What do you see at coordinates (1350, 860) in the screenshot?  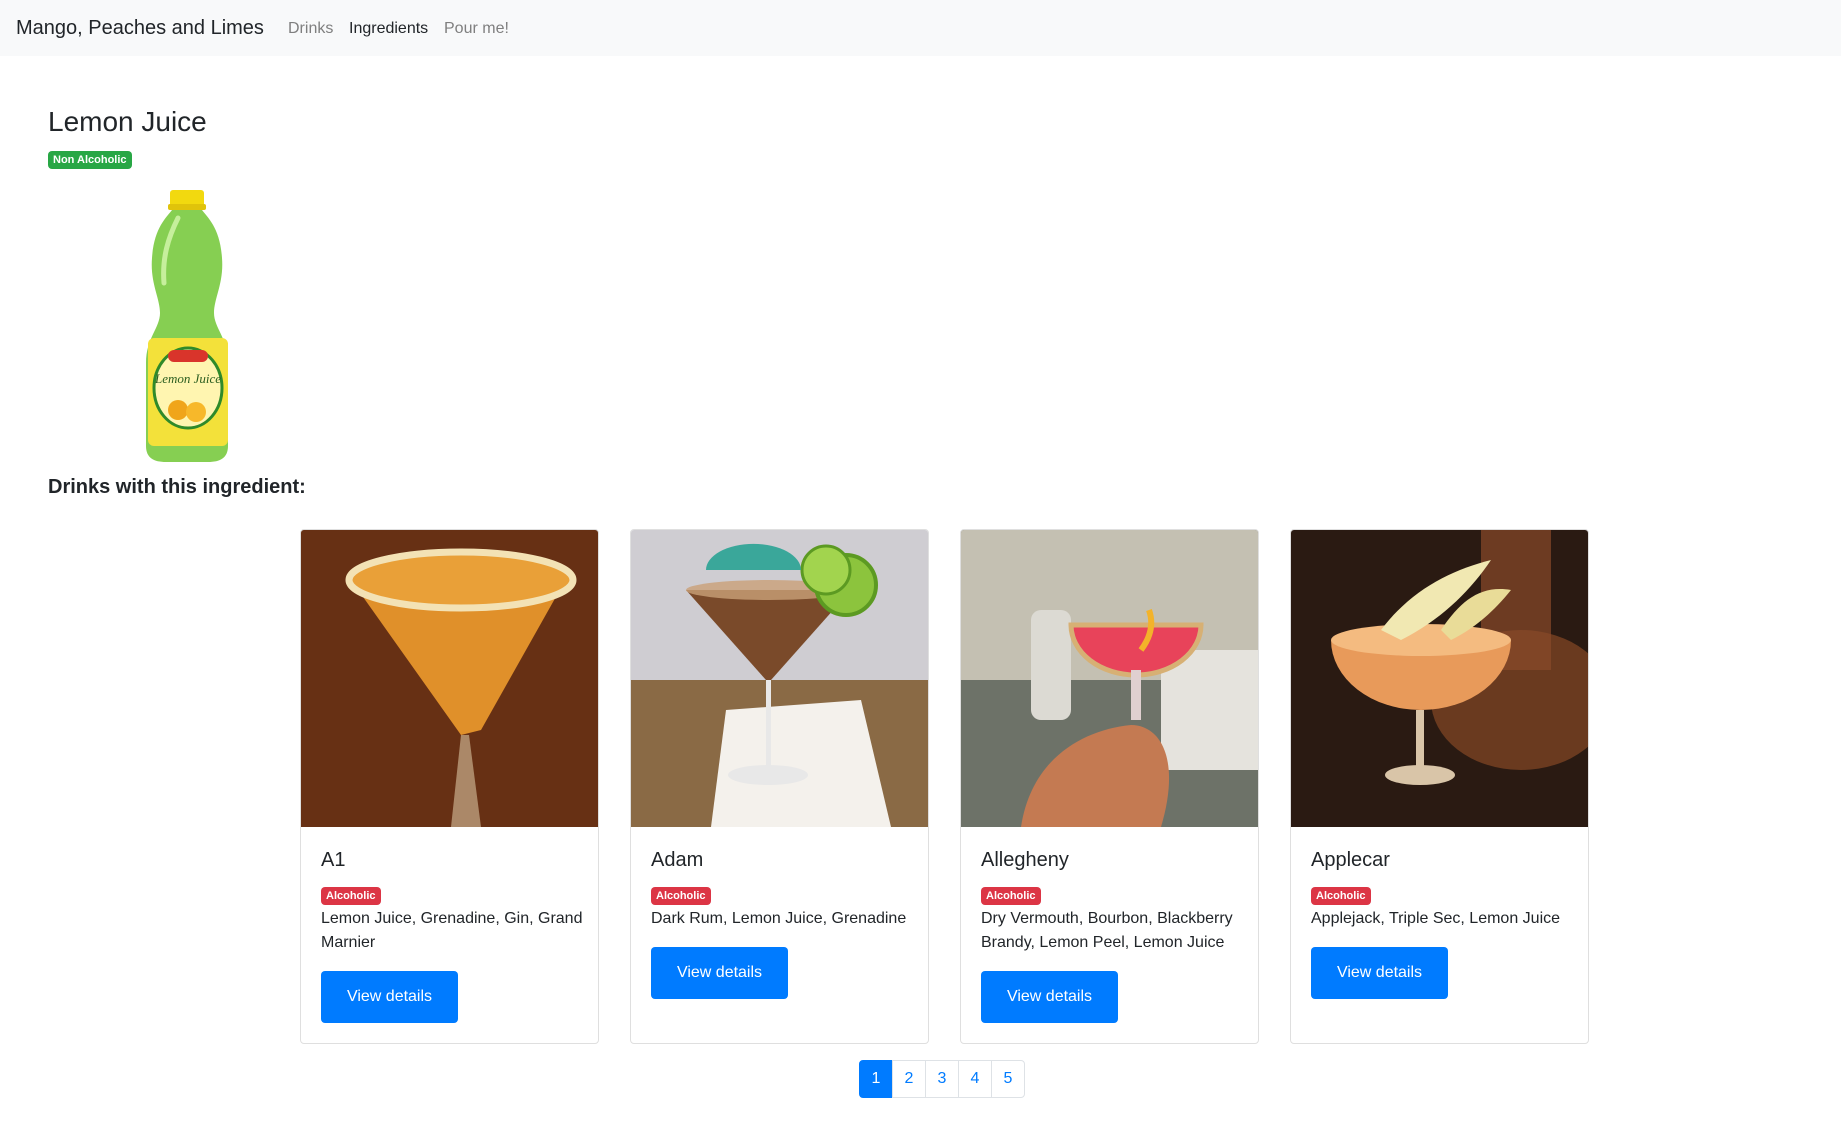 I see `drink-name: Applecar` at bounding box center [1350, 860].